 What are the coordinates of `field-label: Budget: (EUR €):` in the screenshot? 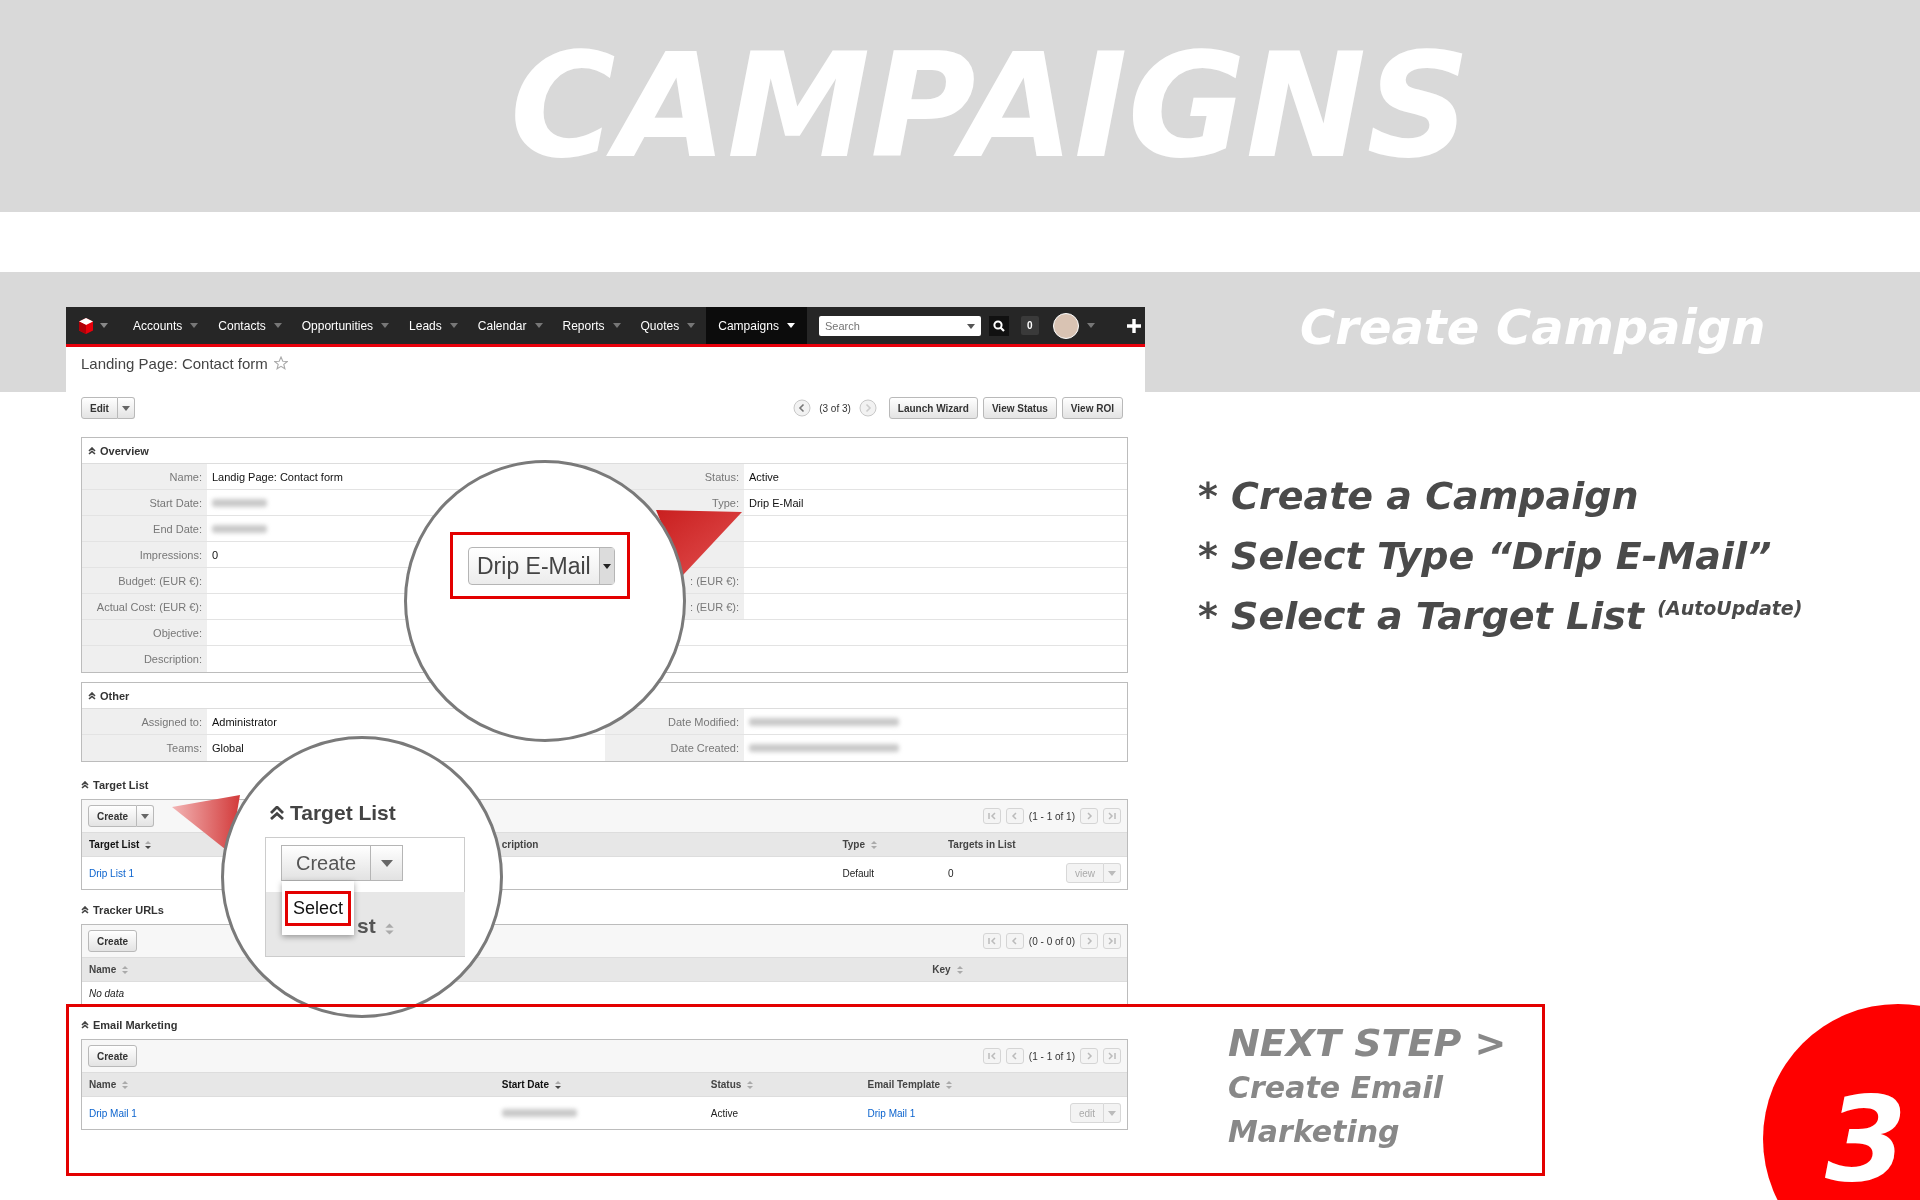 It's located at (160, 580).